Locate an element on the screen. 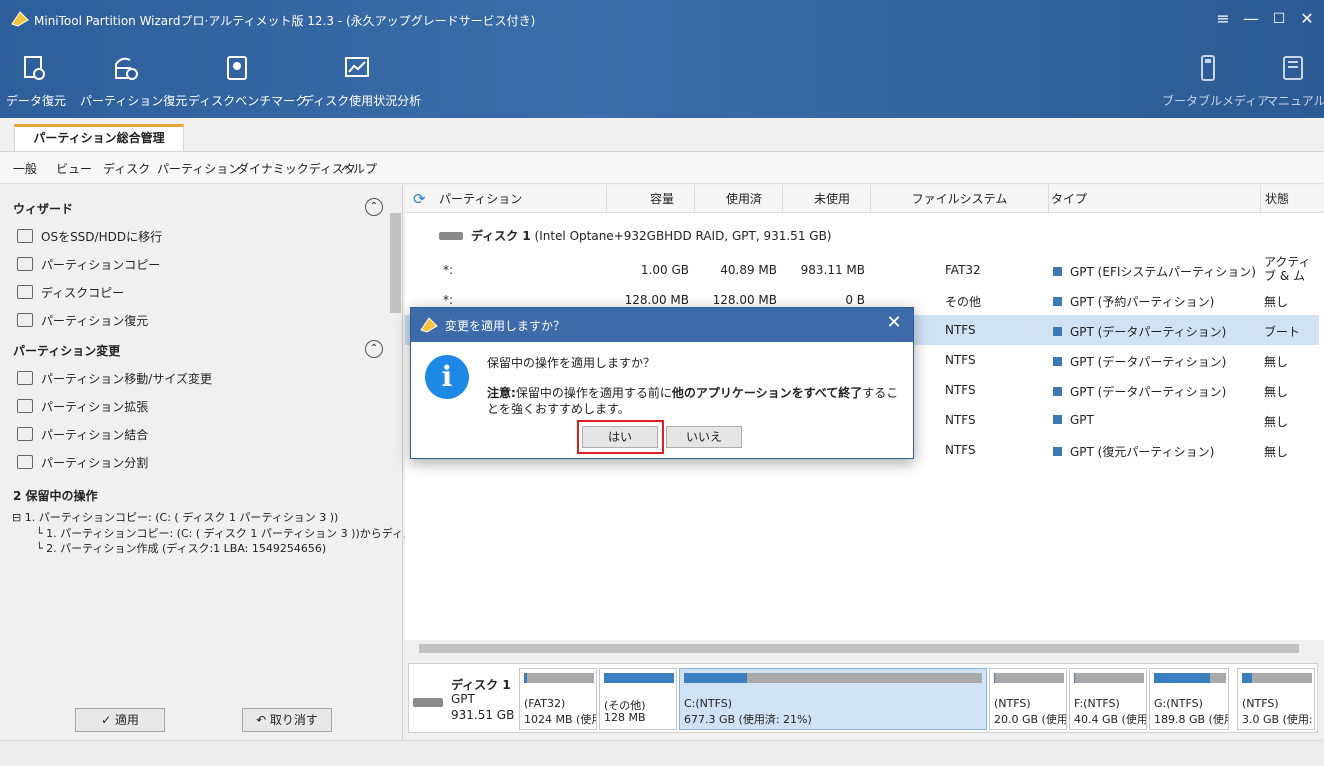  partition-block: (FAT32) 1024 MB (使用 is located at coordinates (558, 699).